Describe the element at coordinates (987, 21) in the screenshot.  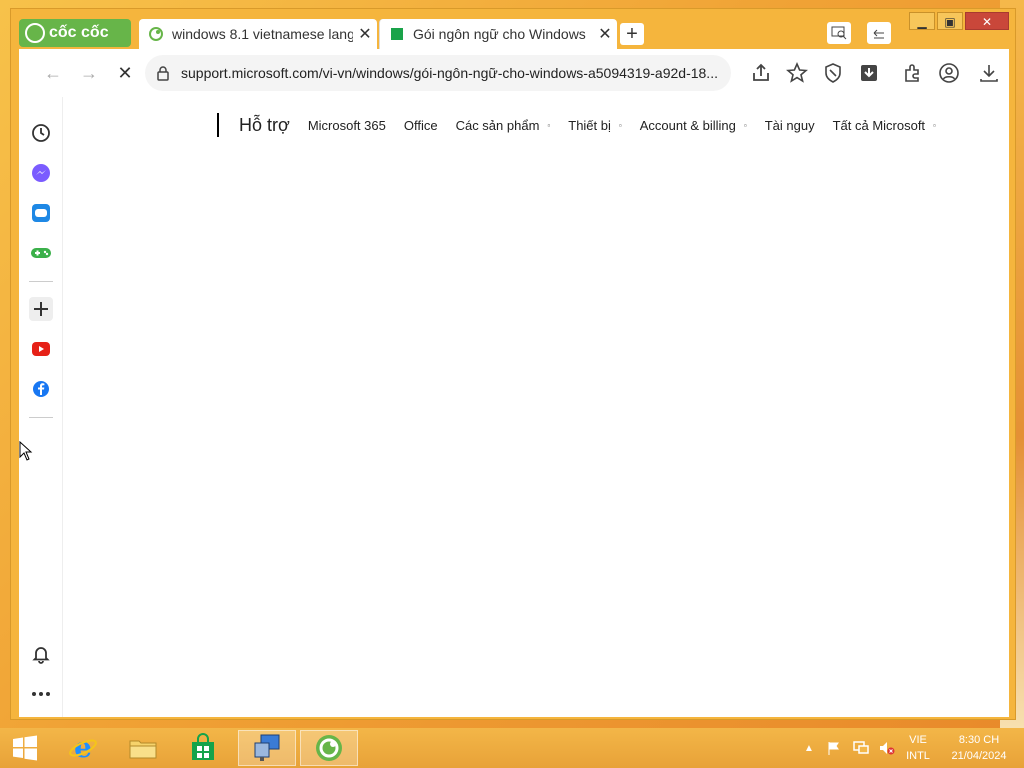
I see `close-button: ✕` at that location.